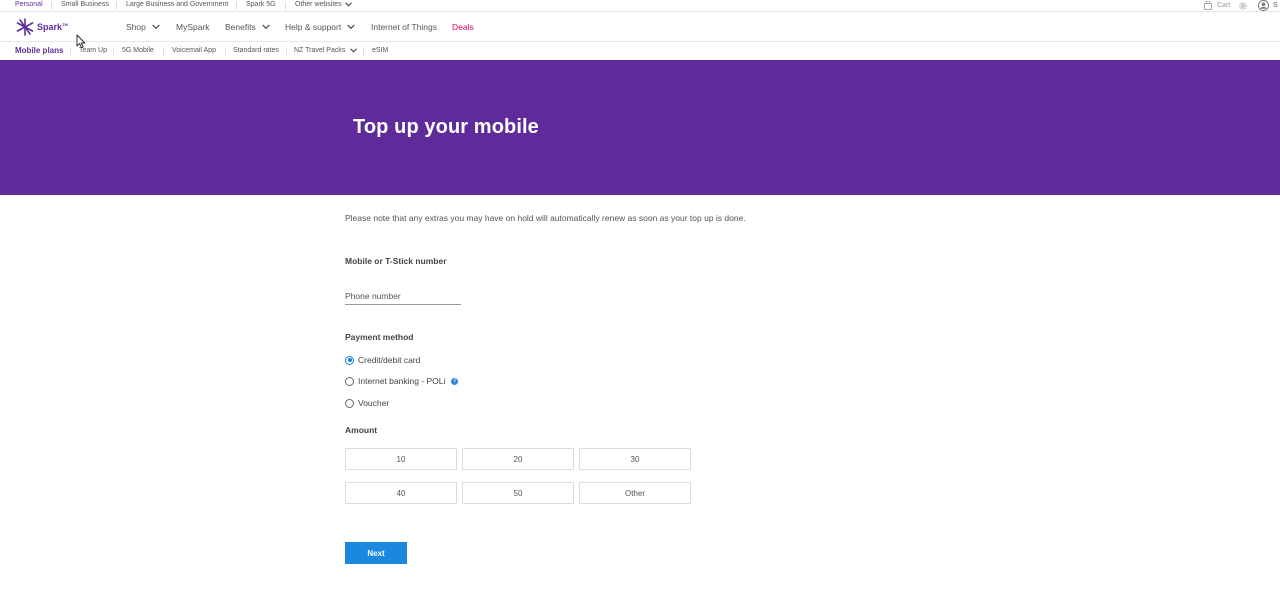 This screenshot has width=1280, height=589. I want to click on amount-button-40: 40, so click(401, 493).